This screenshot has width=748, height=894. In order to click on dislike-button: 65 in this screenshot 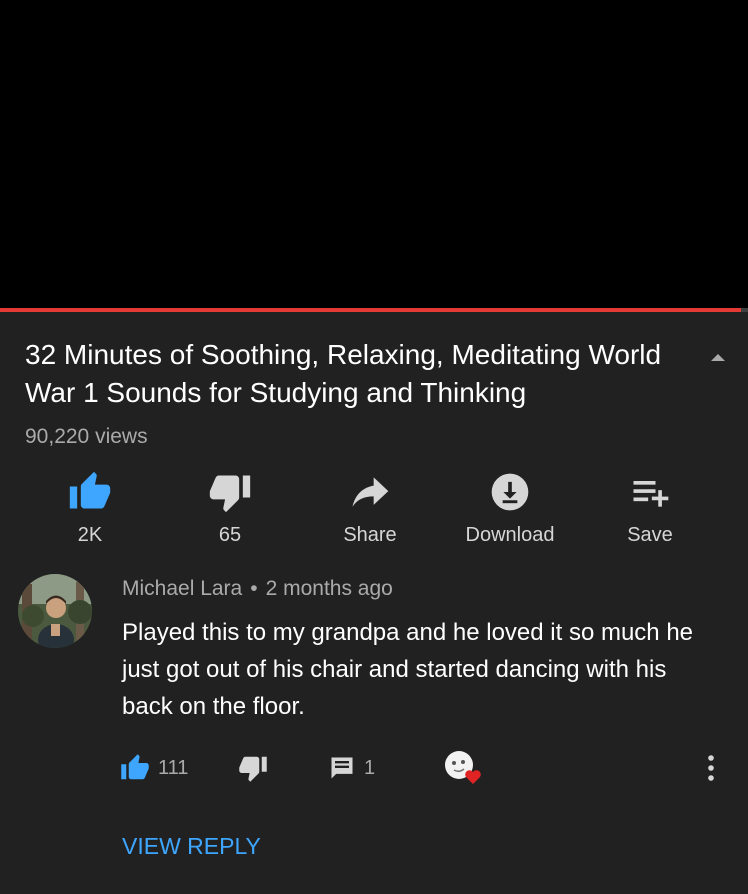, I will do `click(230, 508)`.